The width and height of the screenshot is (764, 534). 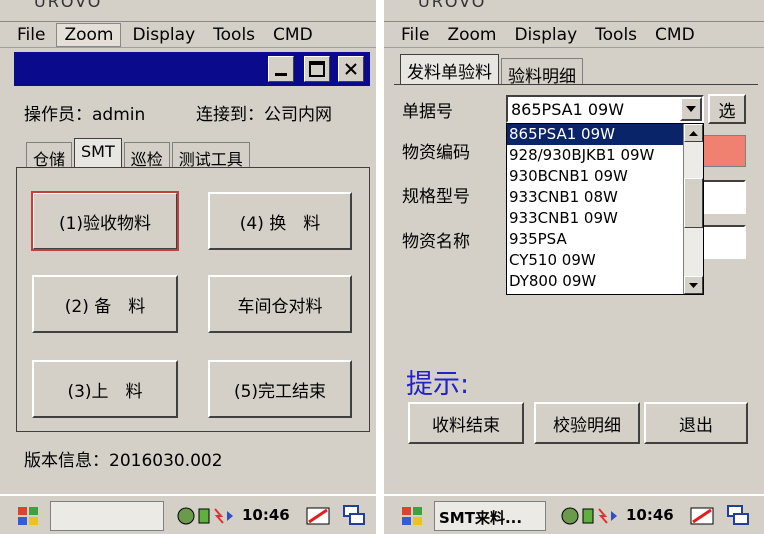 I want to click on scroll-down-button, so click(x=693, y=285).